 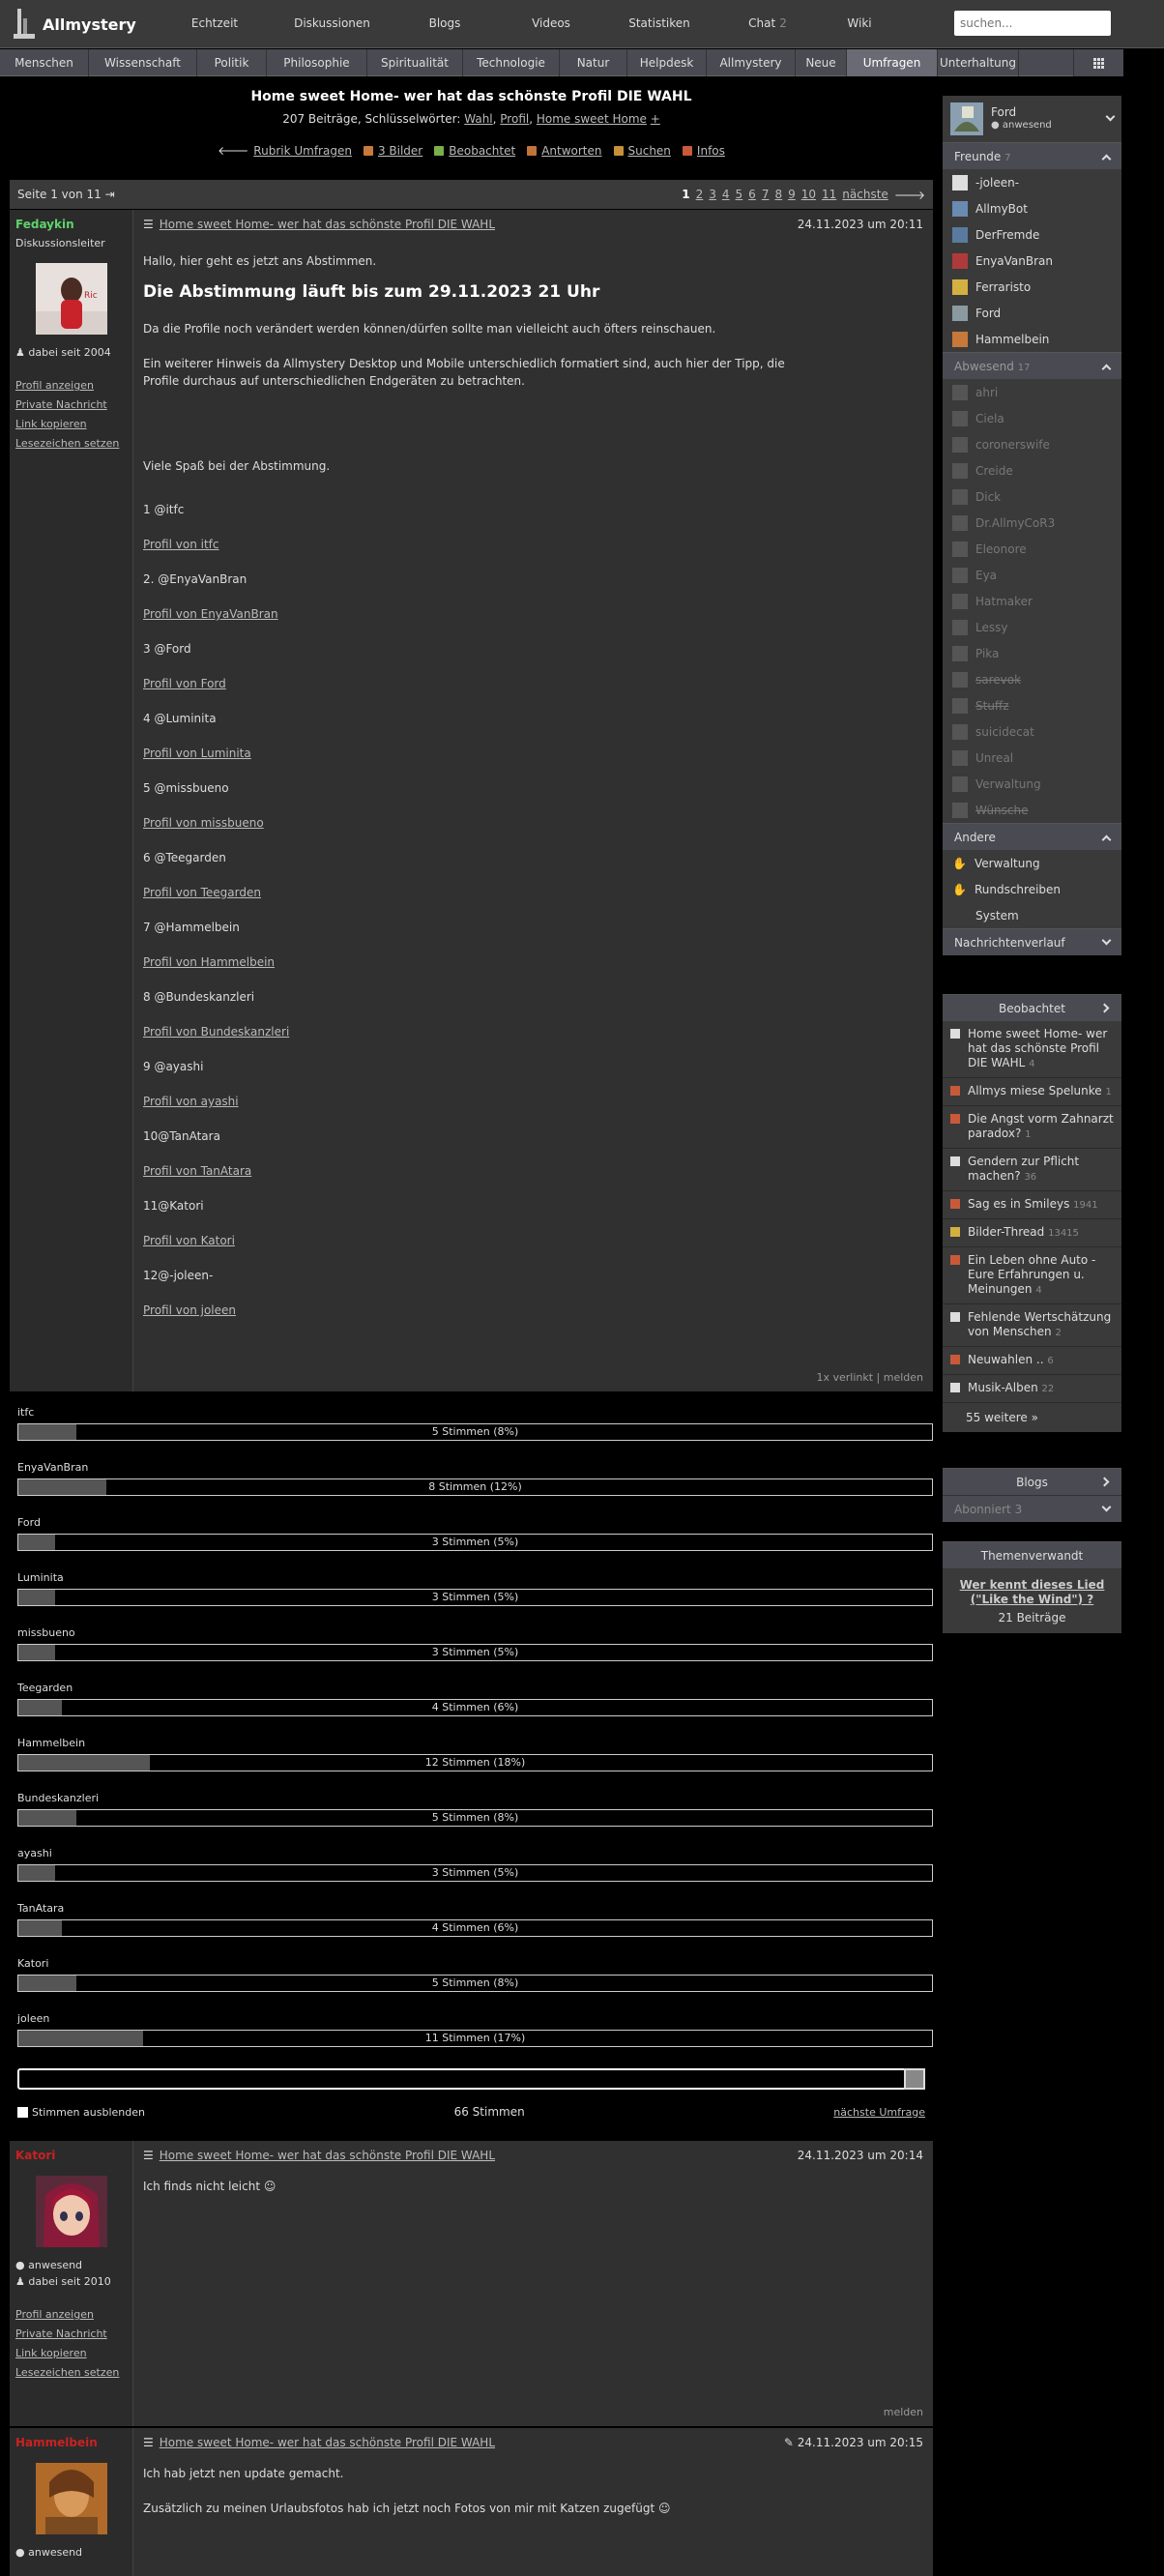 I want to click on absent-item: Wünsche, so click(x=1032, y=810).